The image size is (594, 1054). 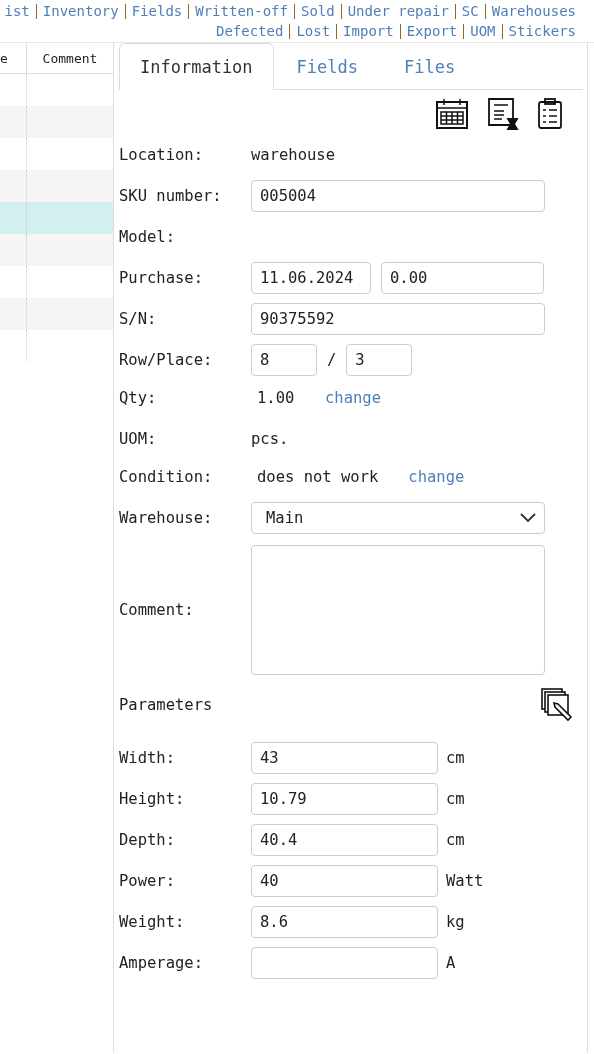 What do you see at coordinates (196, 66) in the screenshot?
I see `tab: Information` at bounding box center [196, 66].